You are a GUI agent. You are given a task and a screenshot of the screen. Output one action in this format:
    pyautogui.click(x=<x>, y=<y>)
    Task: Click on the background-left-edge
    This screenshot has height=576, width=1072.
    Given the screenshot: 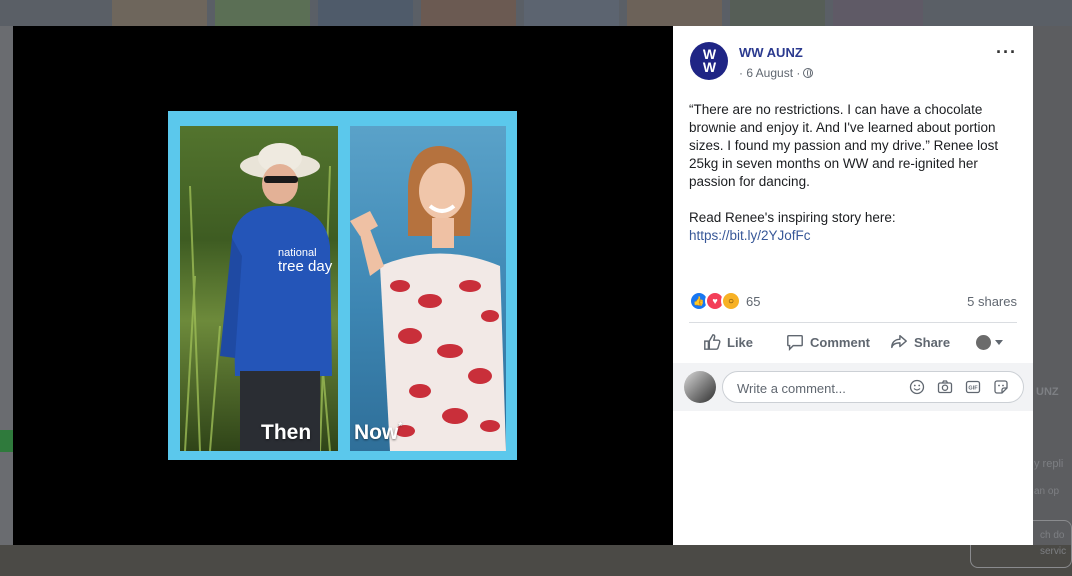 What is the action you would take?
    pyautogui.click(x=6, y=286)
    